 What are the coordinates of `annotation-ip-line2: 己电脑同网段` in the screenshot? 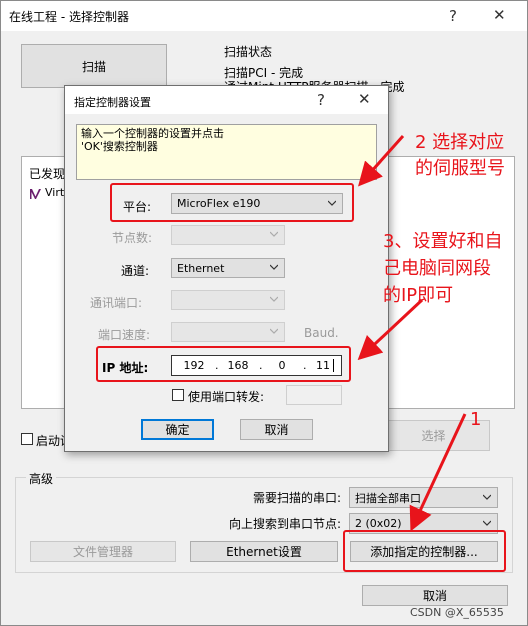 It's located at (437, 268).